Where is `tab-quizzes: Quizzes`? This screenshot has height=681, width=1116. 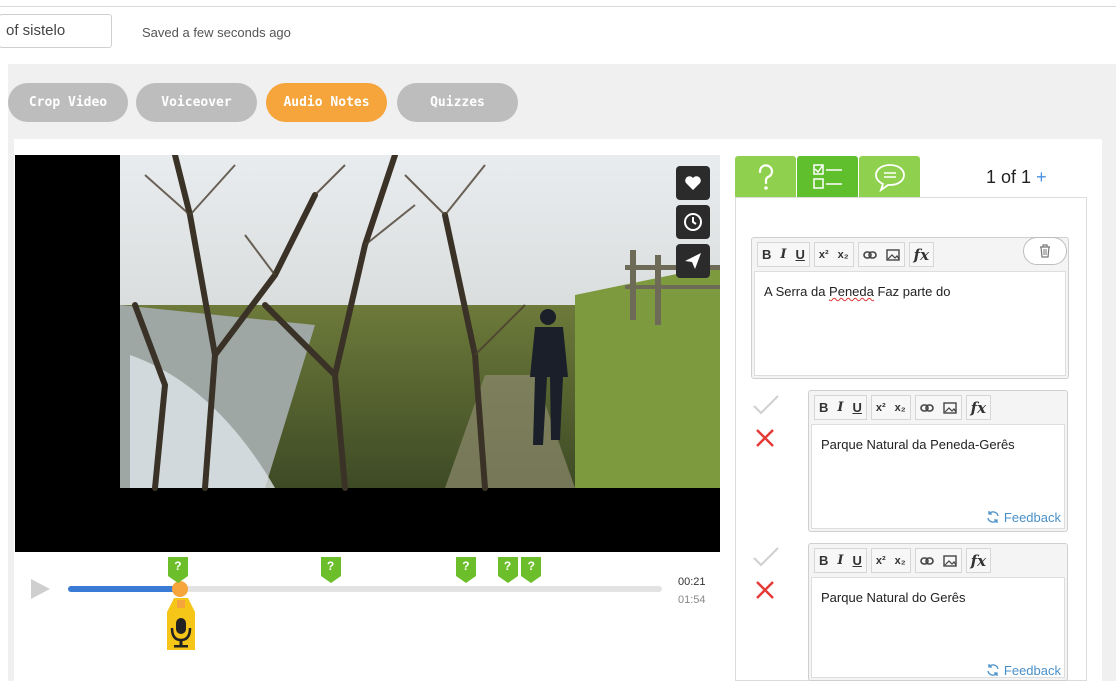 tab-quizzes: Quizzes is located at coordinates (457, 102).